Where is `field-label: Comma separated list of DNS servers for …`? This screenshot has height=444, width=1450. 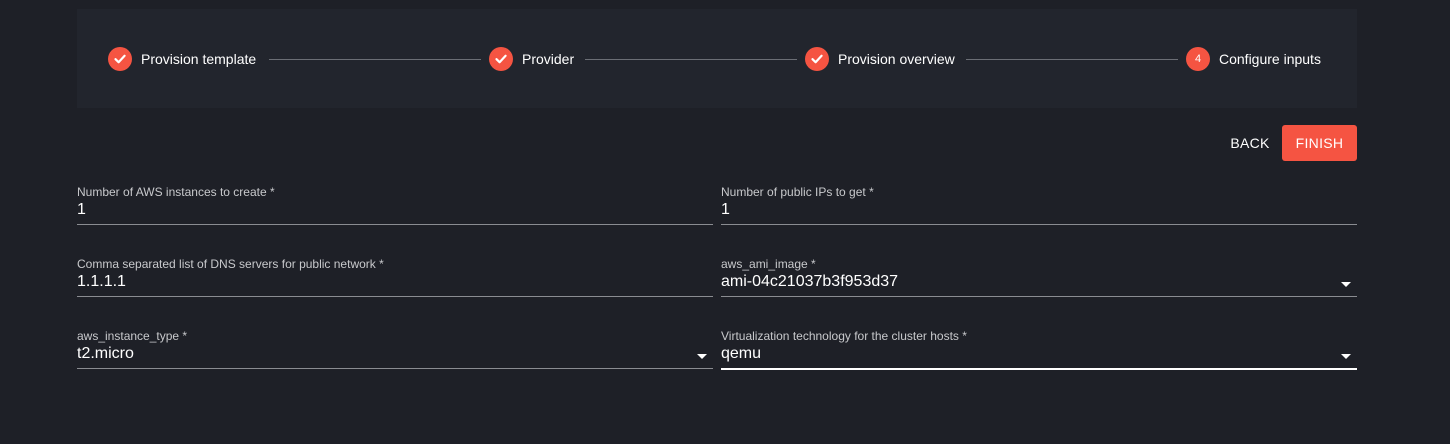
field-label: Comma separated list of DNS servers for … is located at coordinates (230, 264).